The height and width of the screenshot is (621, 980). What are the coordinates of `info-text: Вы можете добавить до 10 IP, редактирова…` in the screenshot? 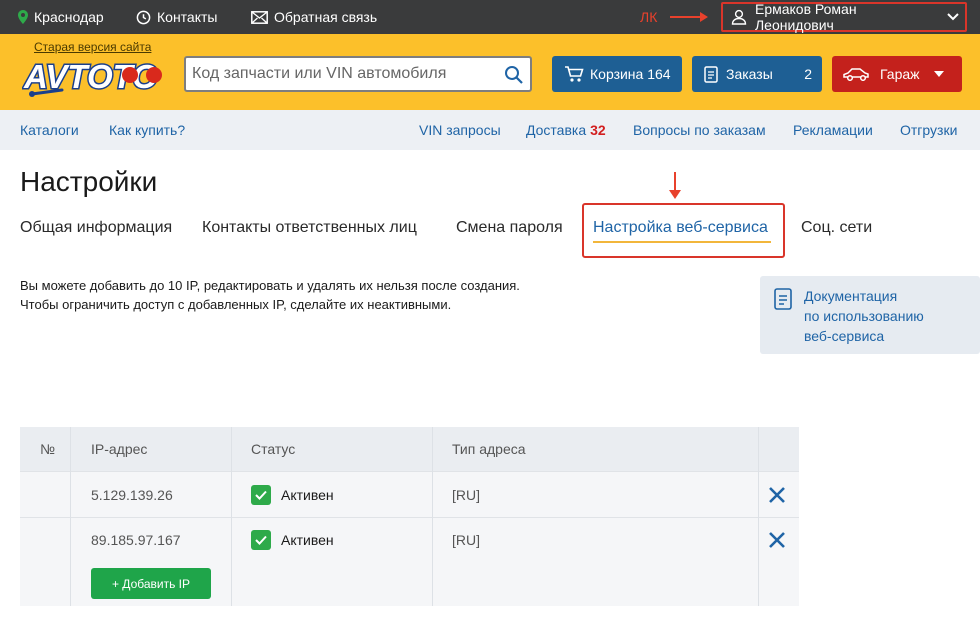 It's located at (270, 295).